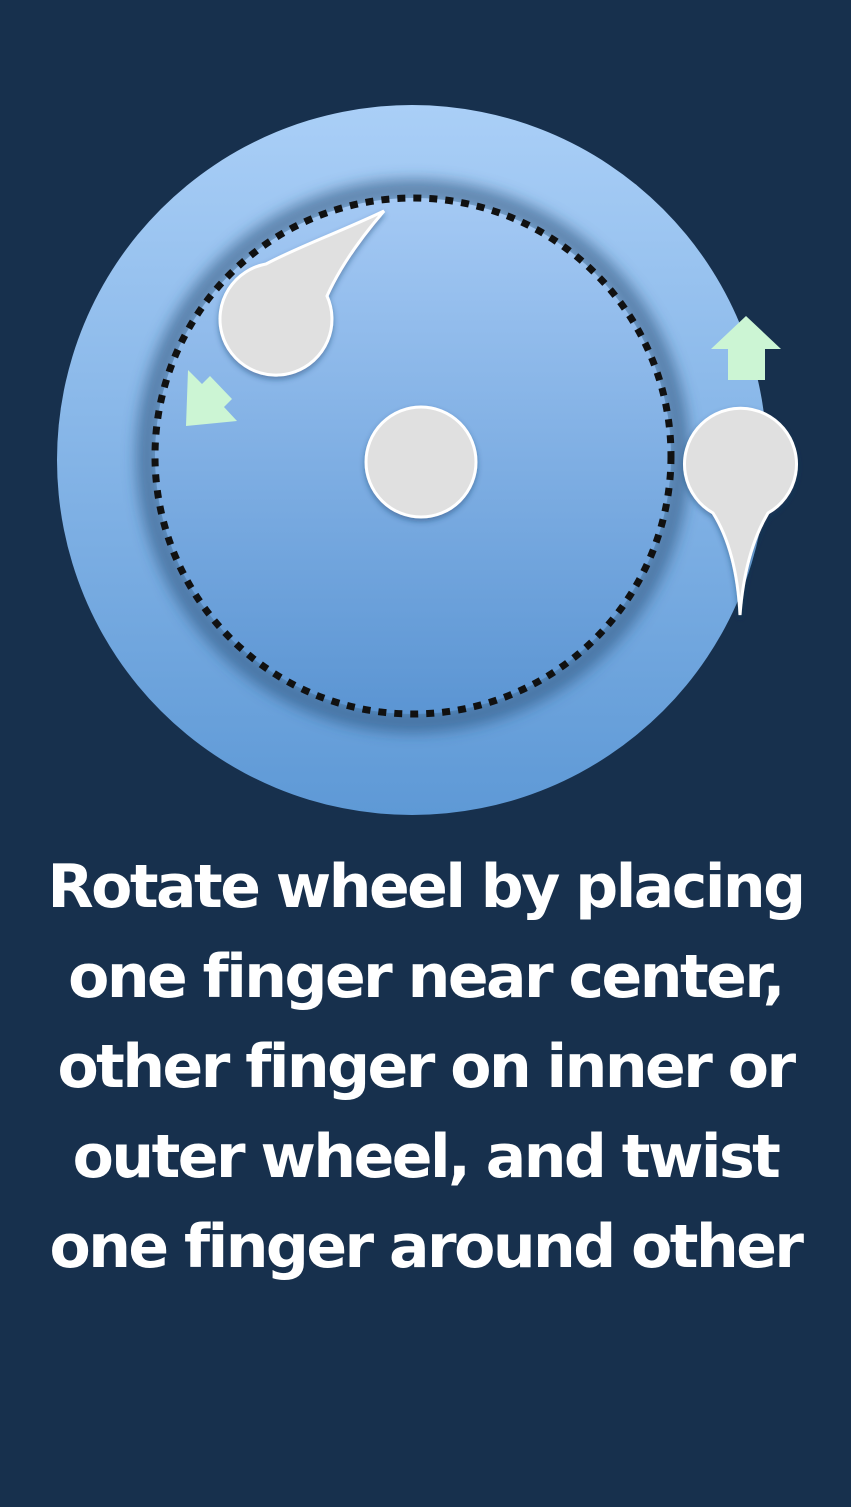 The image size is (851, 1507). What do you see at coordinates (426, 977) in the screenshot?
I see `instruction-line: one finger near center,` at bounding box center [426, 977].